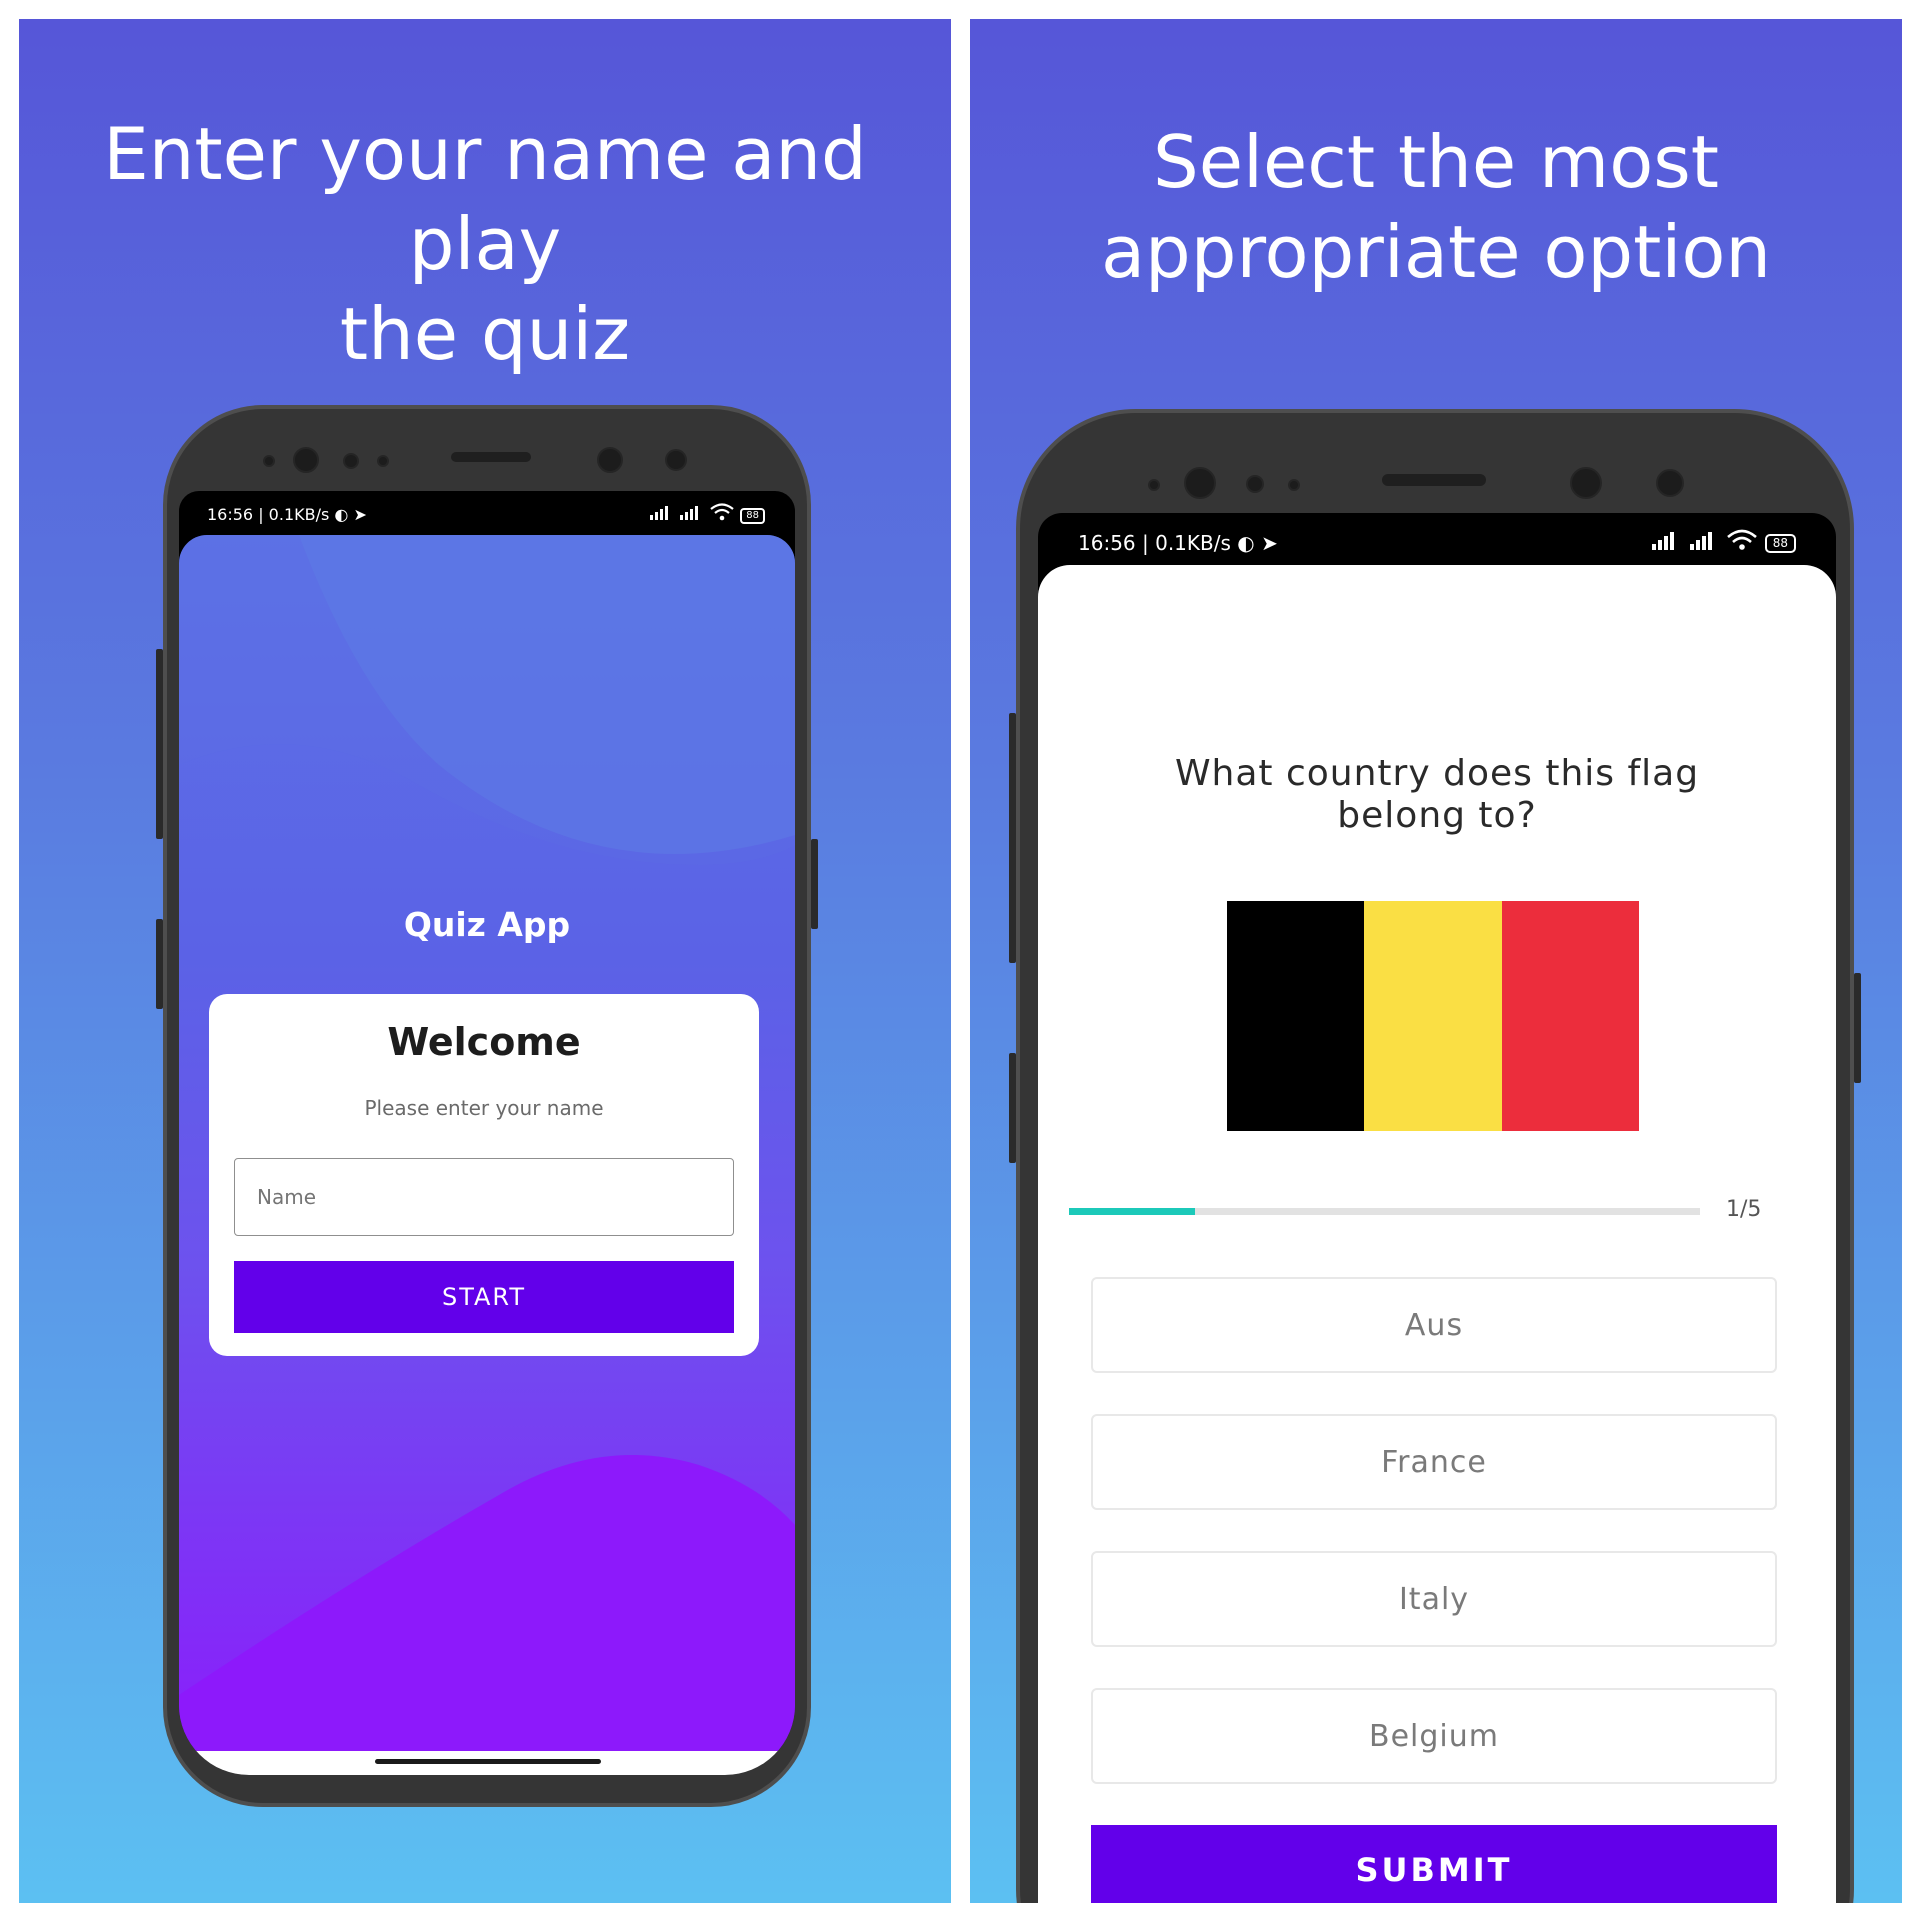 The image size is (1920, 1920). Describe the element at coordinates (484, 1108) in the screenshot. I see `welcome-subtitle: Please enter your name` at that location.